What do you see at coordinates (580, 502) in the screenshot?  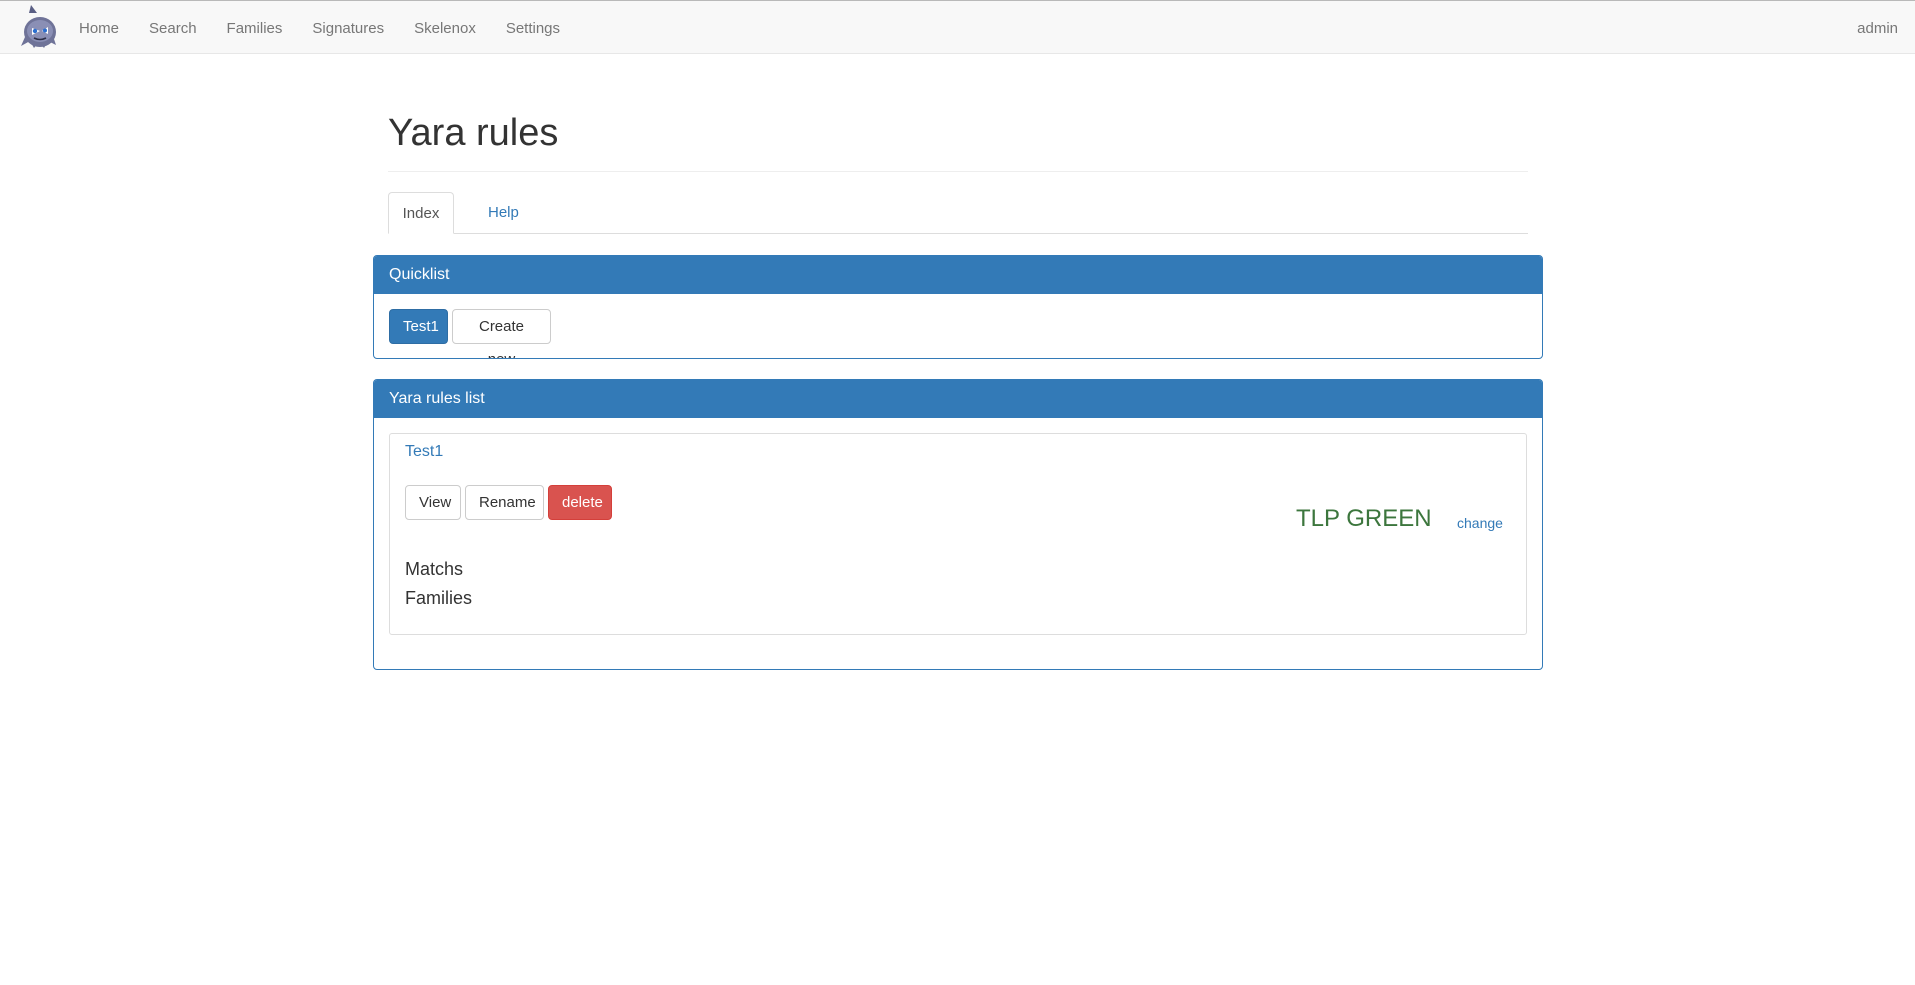 I see `delete-button: delete` at bounding box center [580, 502].